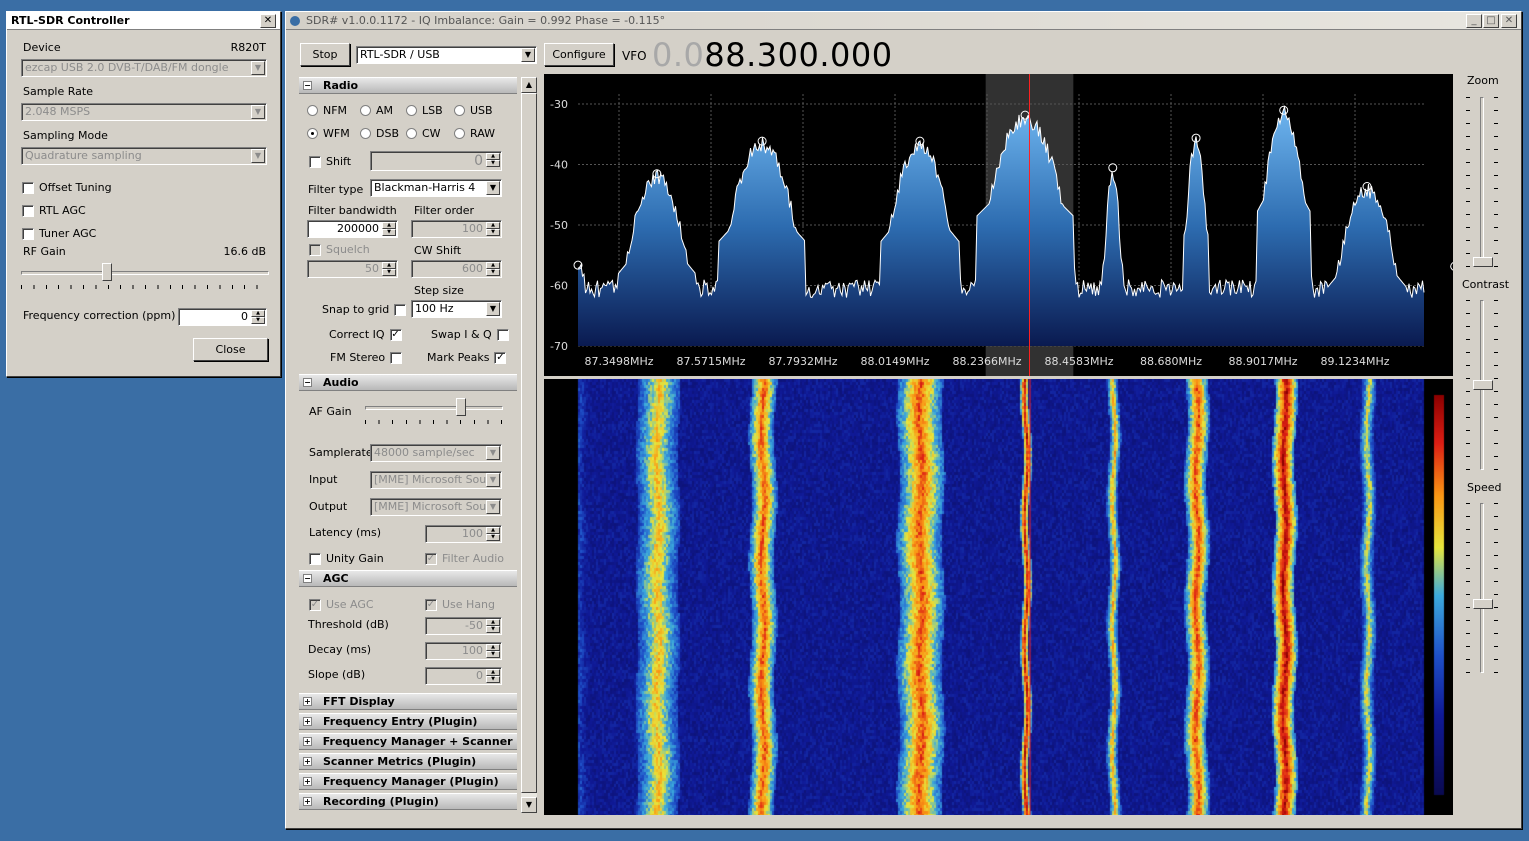 This screenshot has height=841, width=1529. Describe the element at coordinates (460, 604) in the screenshot. I see `use-hang-checkbox: ✓ Use Hang` at that location.